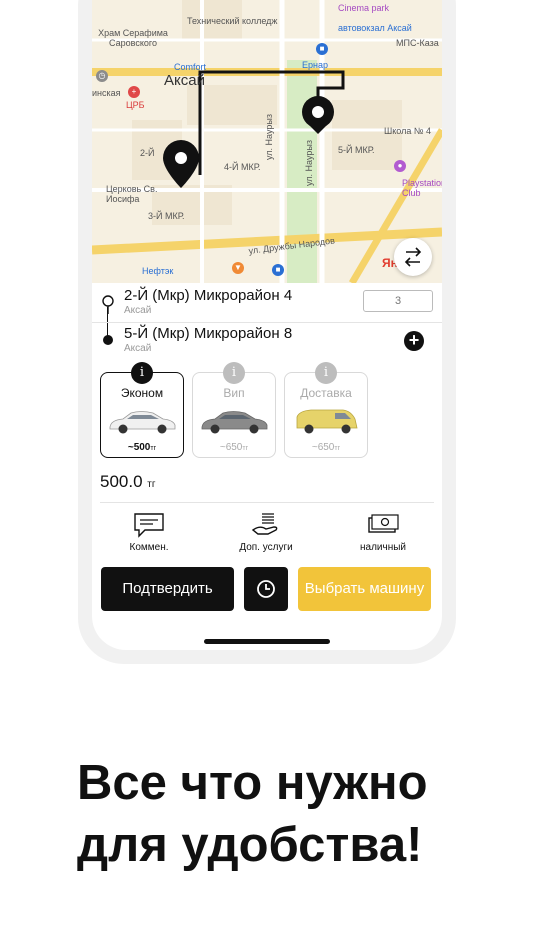 Image resolution: width=534 pixels, height=950 pixels. Describe the element at coordinates (184, 80) in the screenshot. I see `map-label-city: Аксай` at that location.